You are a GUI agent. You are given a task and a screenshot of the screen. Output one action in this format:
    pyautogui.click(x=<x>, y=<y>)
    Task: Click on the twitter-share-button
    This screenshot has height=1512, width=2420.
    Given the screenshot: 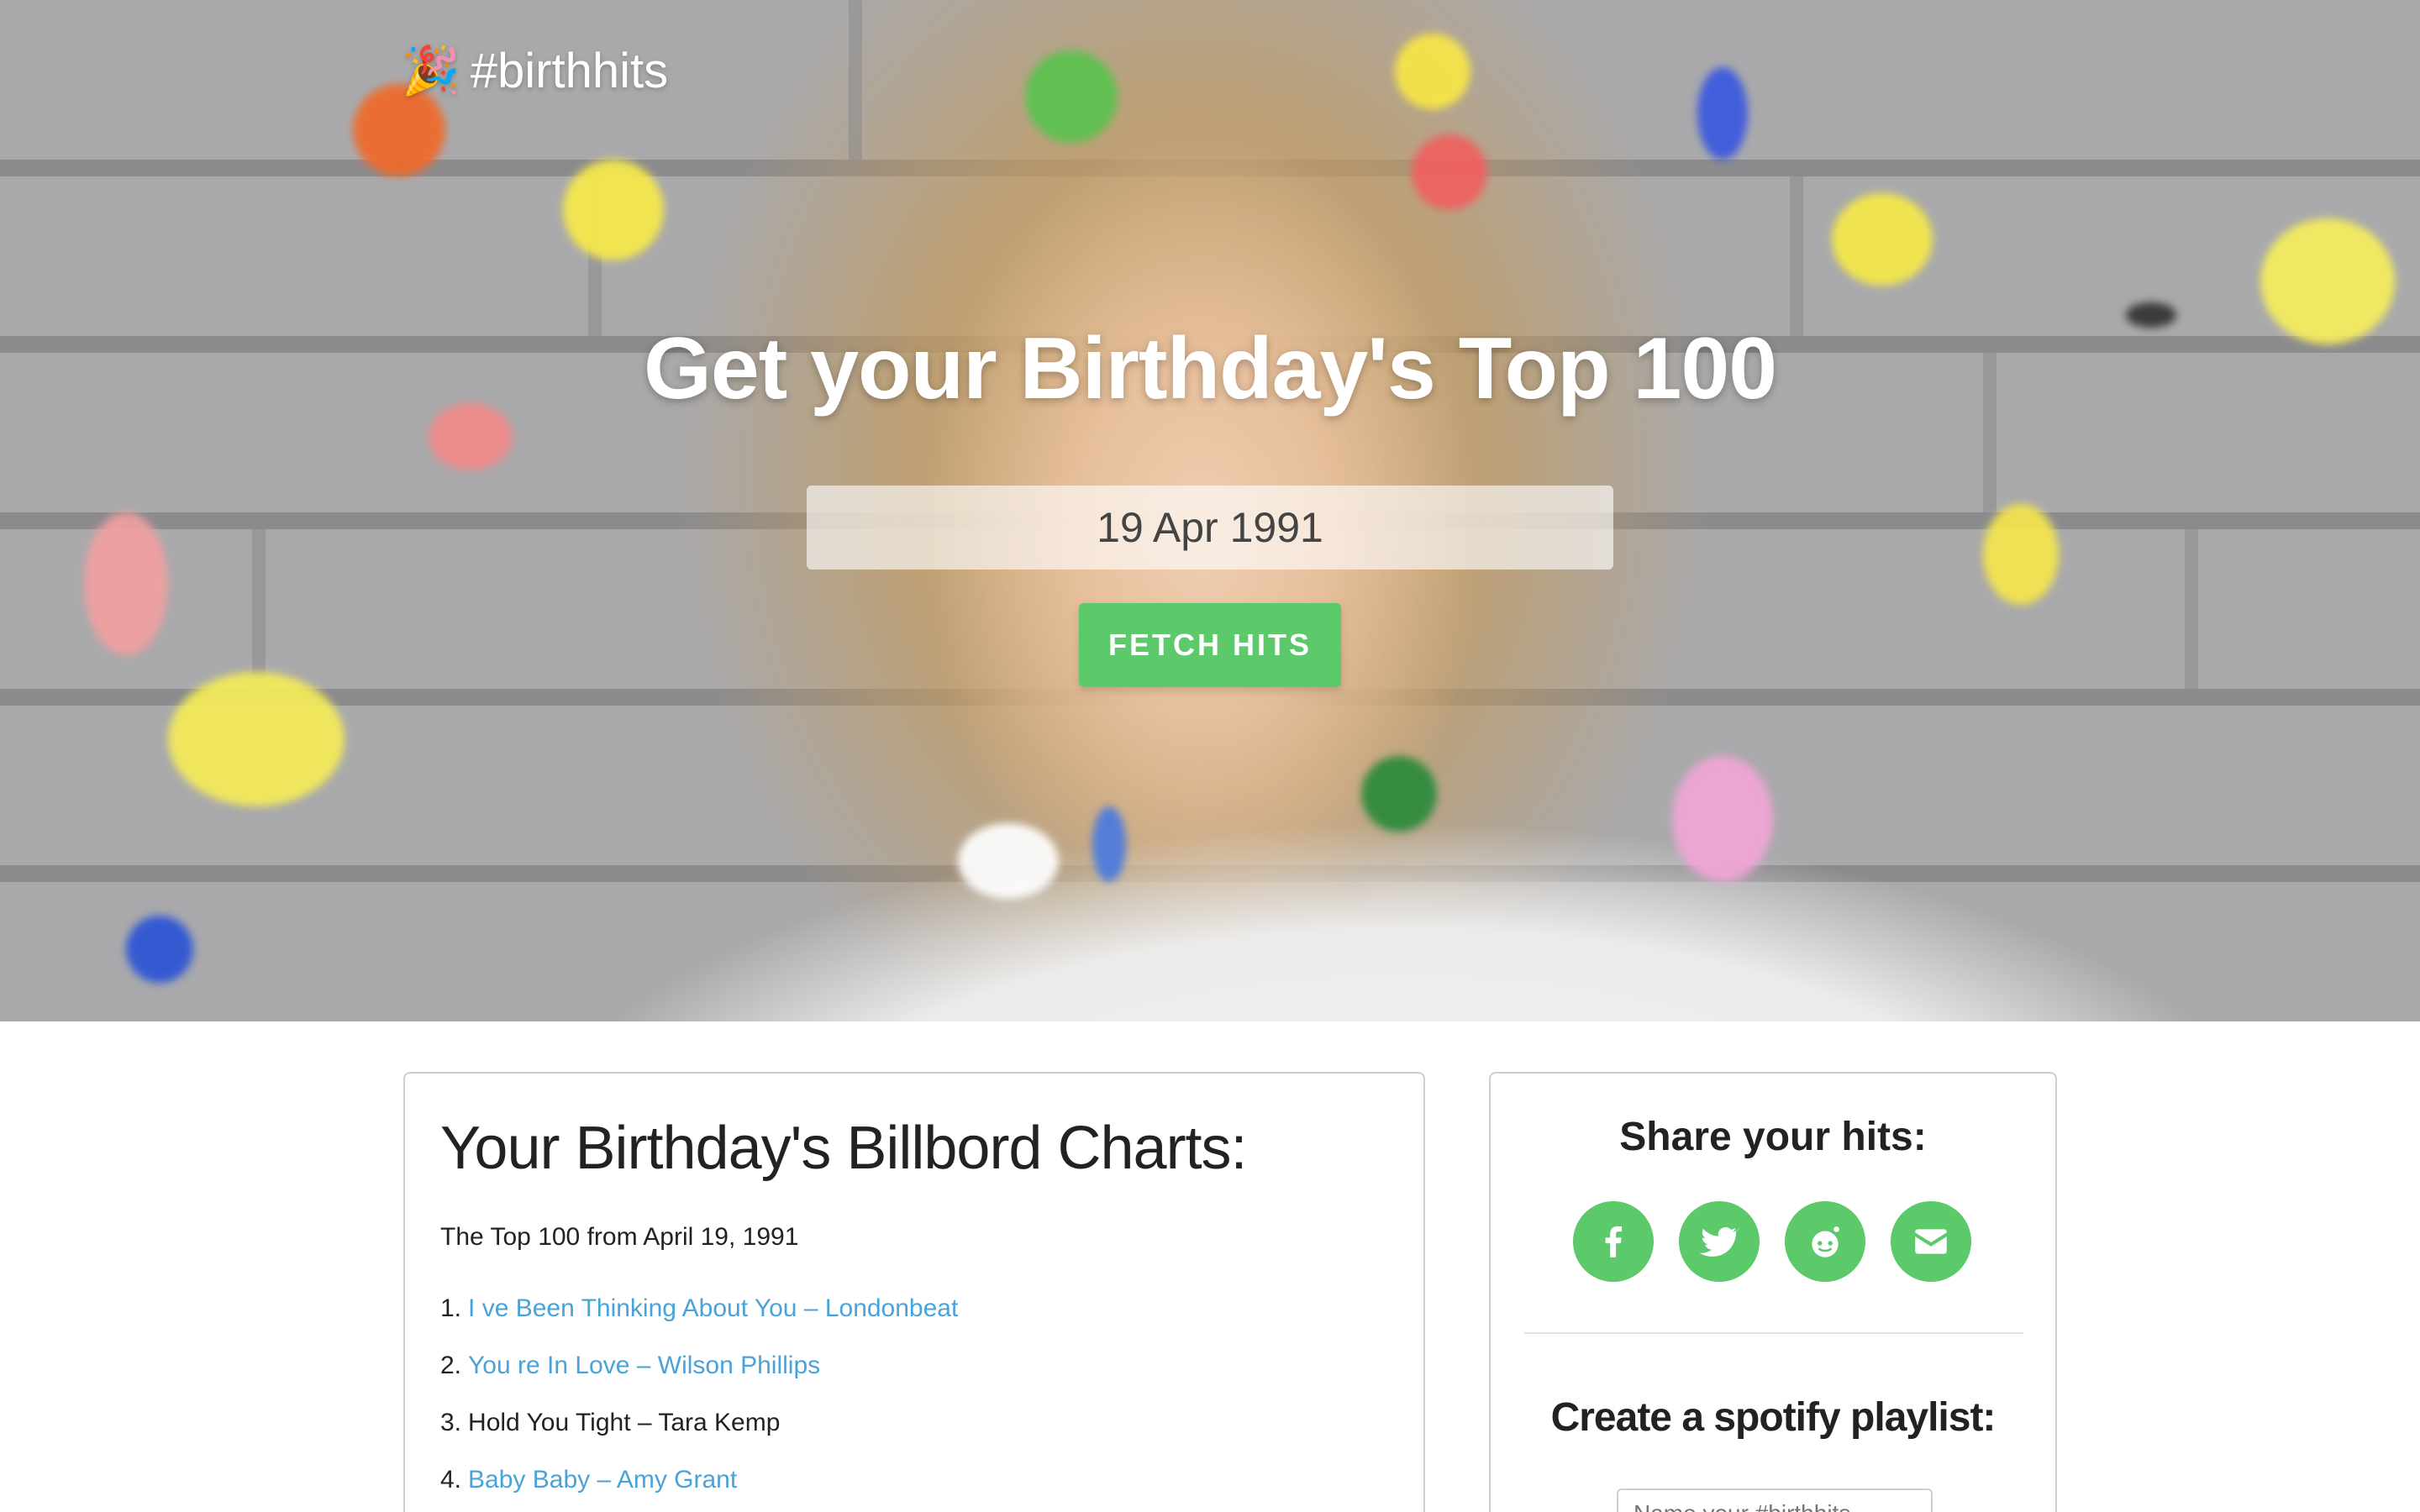 What is the action you would take?
    pyautogui.click(x=1719, y=1241)
    